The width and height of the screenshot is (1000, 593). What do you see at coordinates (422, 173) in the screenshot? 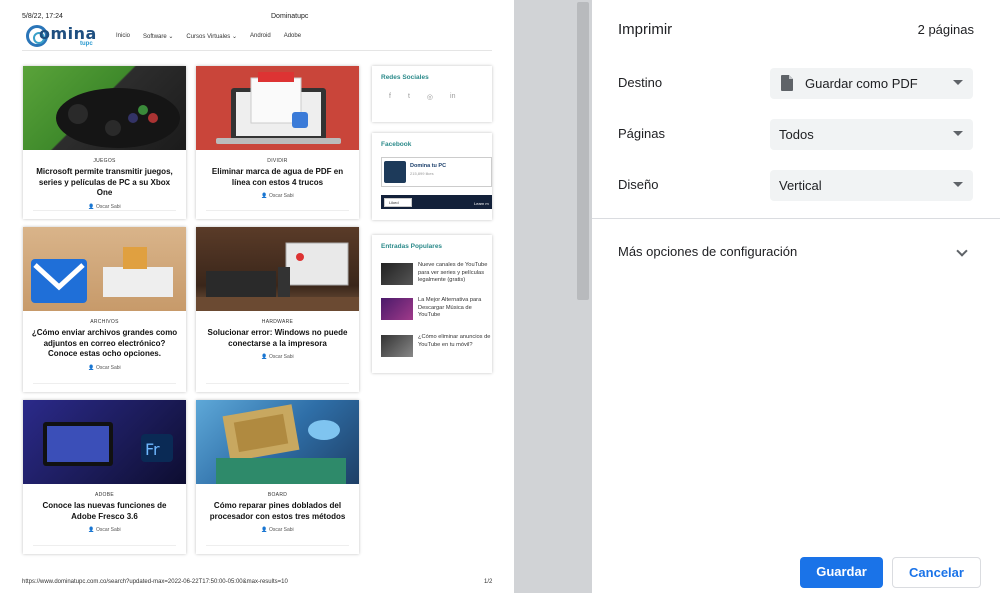
I see `facebook-page-likes: 215,899 likes` at bounding box center [422, 173].